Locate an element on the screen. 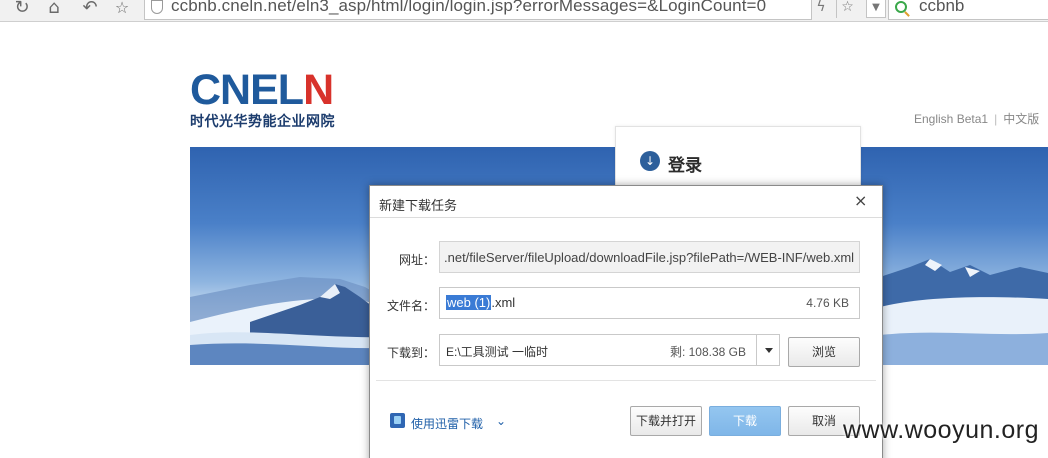 The height and width of the screenshot is (458, 1048). filename-field: web (1).xml 4.76 KB is located at coordinates (649, 303).